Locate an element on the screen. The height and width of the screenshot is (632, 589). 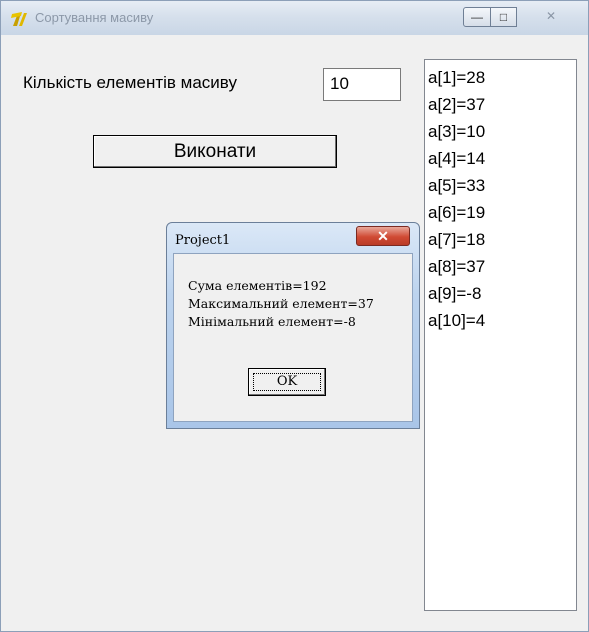
element-count-input: 10 is located at coordinates (362, 84).